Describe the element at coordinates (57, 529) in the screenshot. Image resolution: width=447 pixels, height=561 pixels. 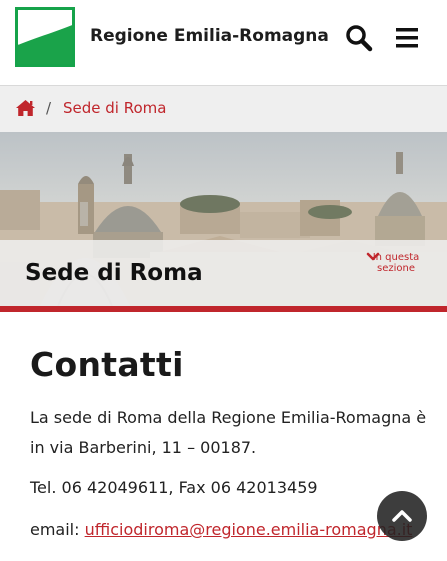
I see `email-label: email:` at that location.